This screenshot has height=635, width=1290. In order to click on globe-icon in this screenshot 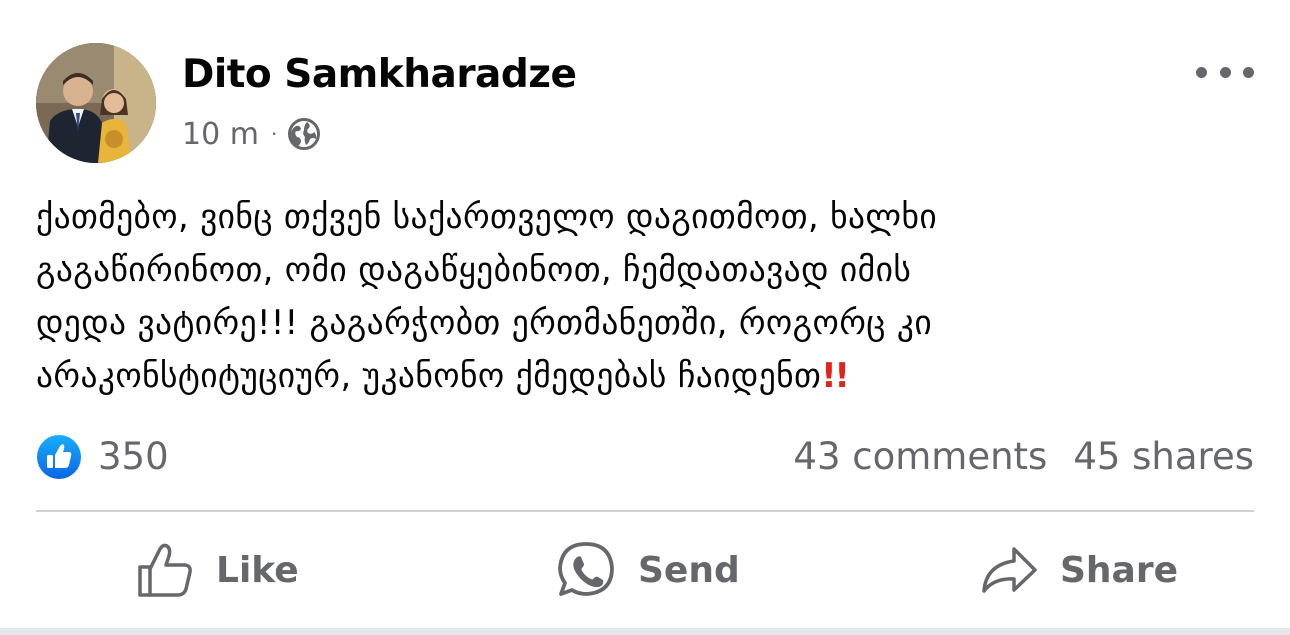, I will do `click(304, 134)`.